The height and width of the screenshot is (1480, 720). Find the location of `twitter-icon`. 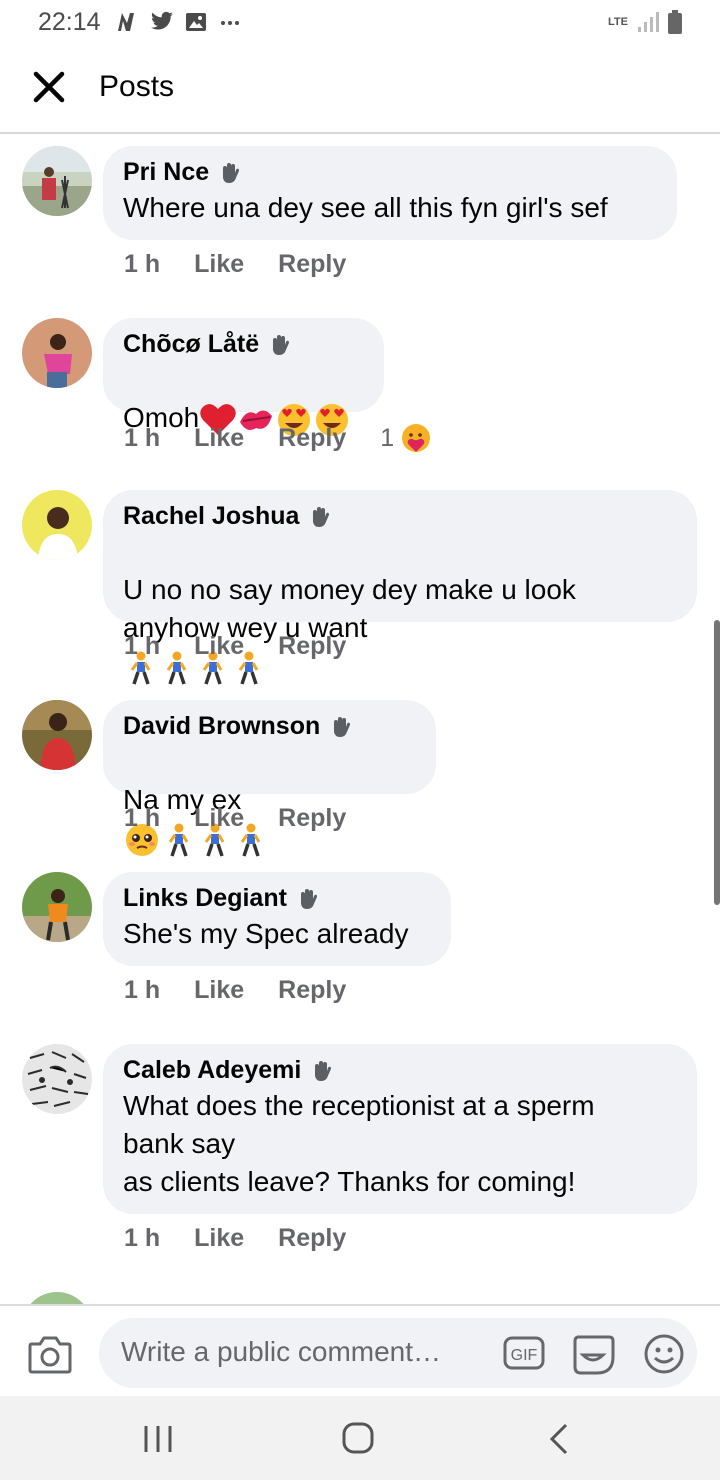

twitter-icon is located at coordinates (162, 20).